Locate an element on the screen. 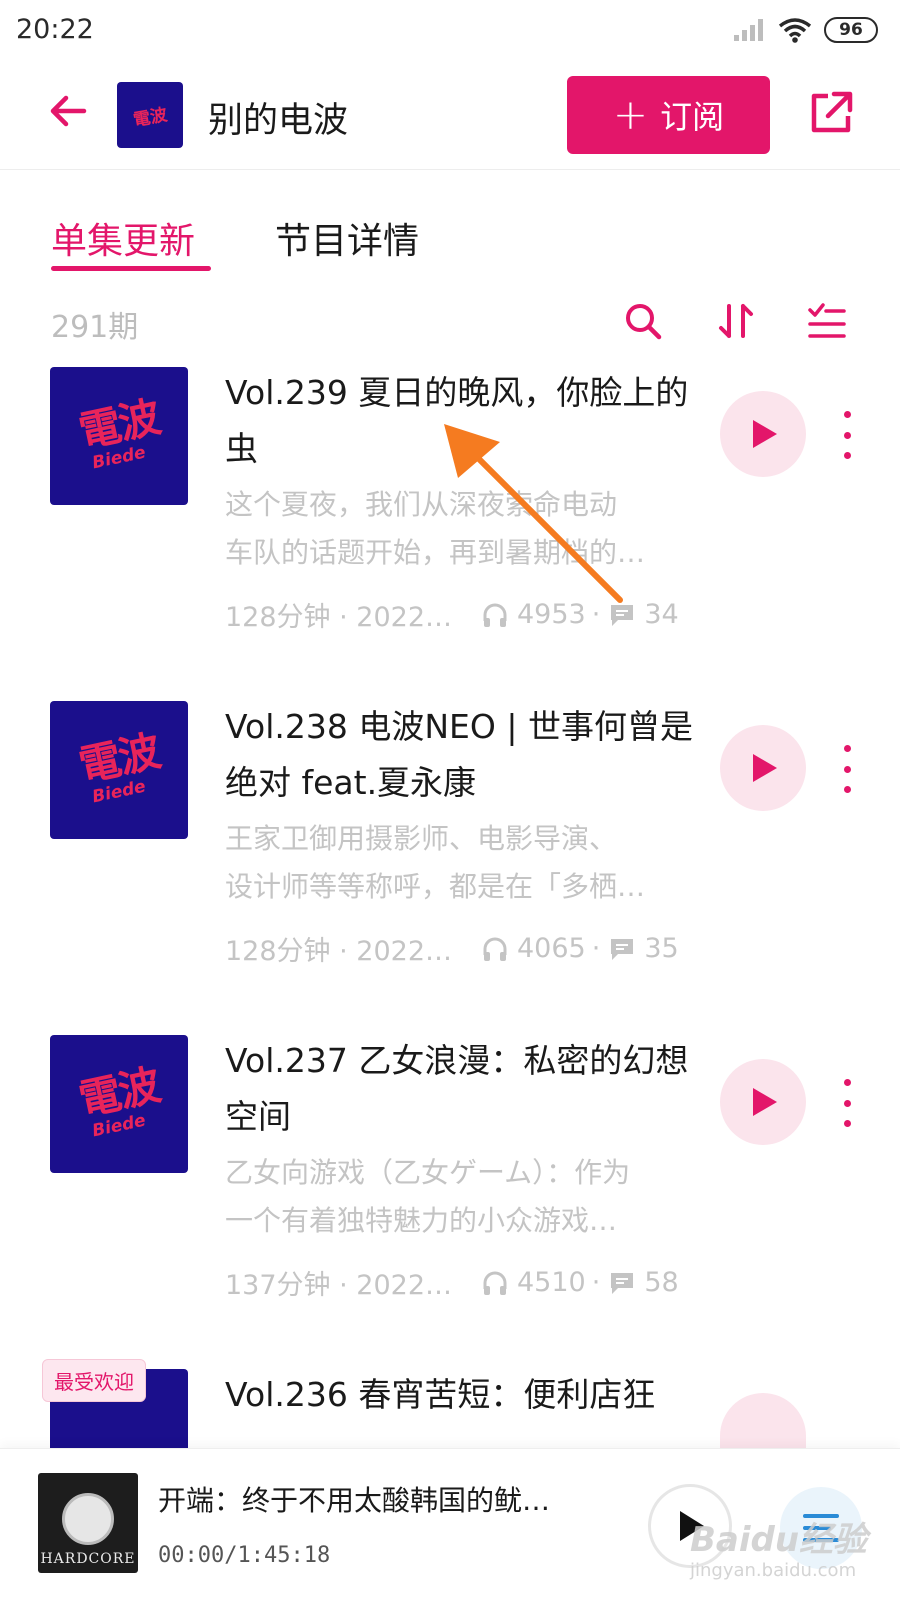 The width and height of the screenshot is (900, 1600). back-button is located at coordinates (69, 111).